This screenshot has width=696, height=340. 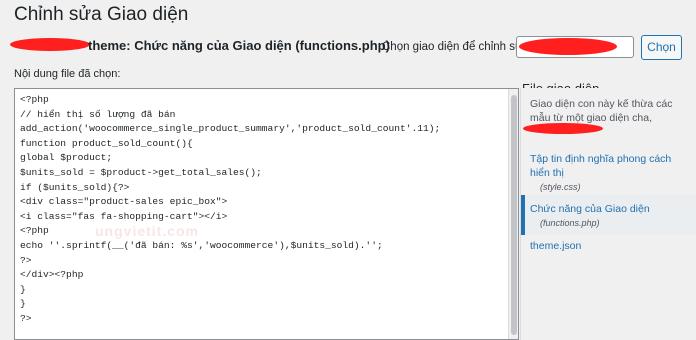 I want to click on file-link-theme-json: theme.json, so click(x=605, y=246).